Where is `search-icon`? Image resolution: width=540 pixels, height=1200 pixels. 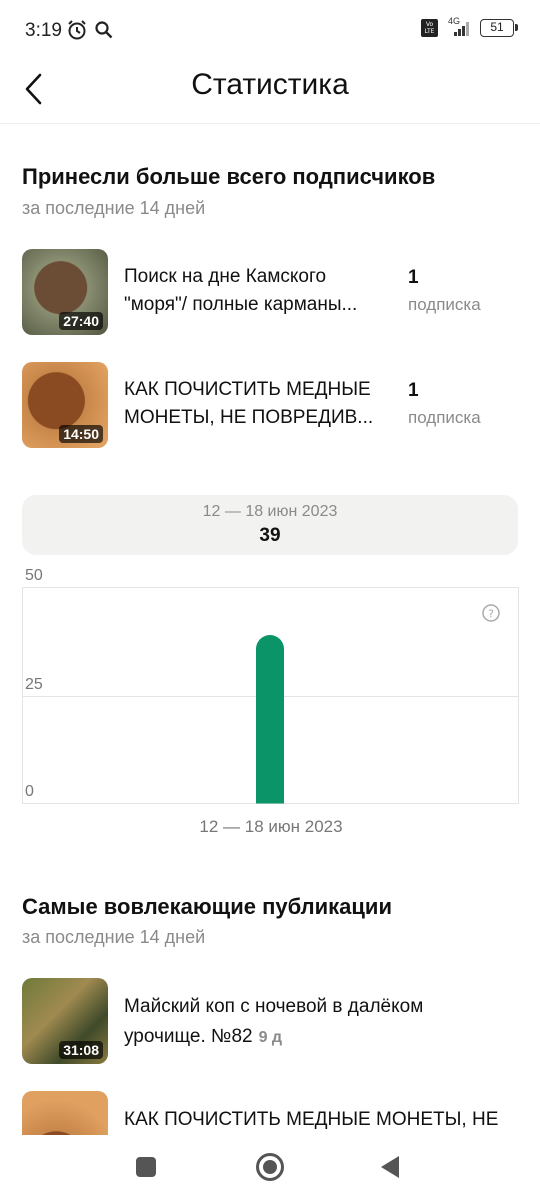
search-icon is located at coordinates (104, 30).